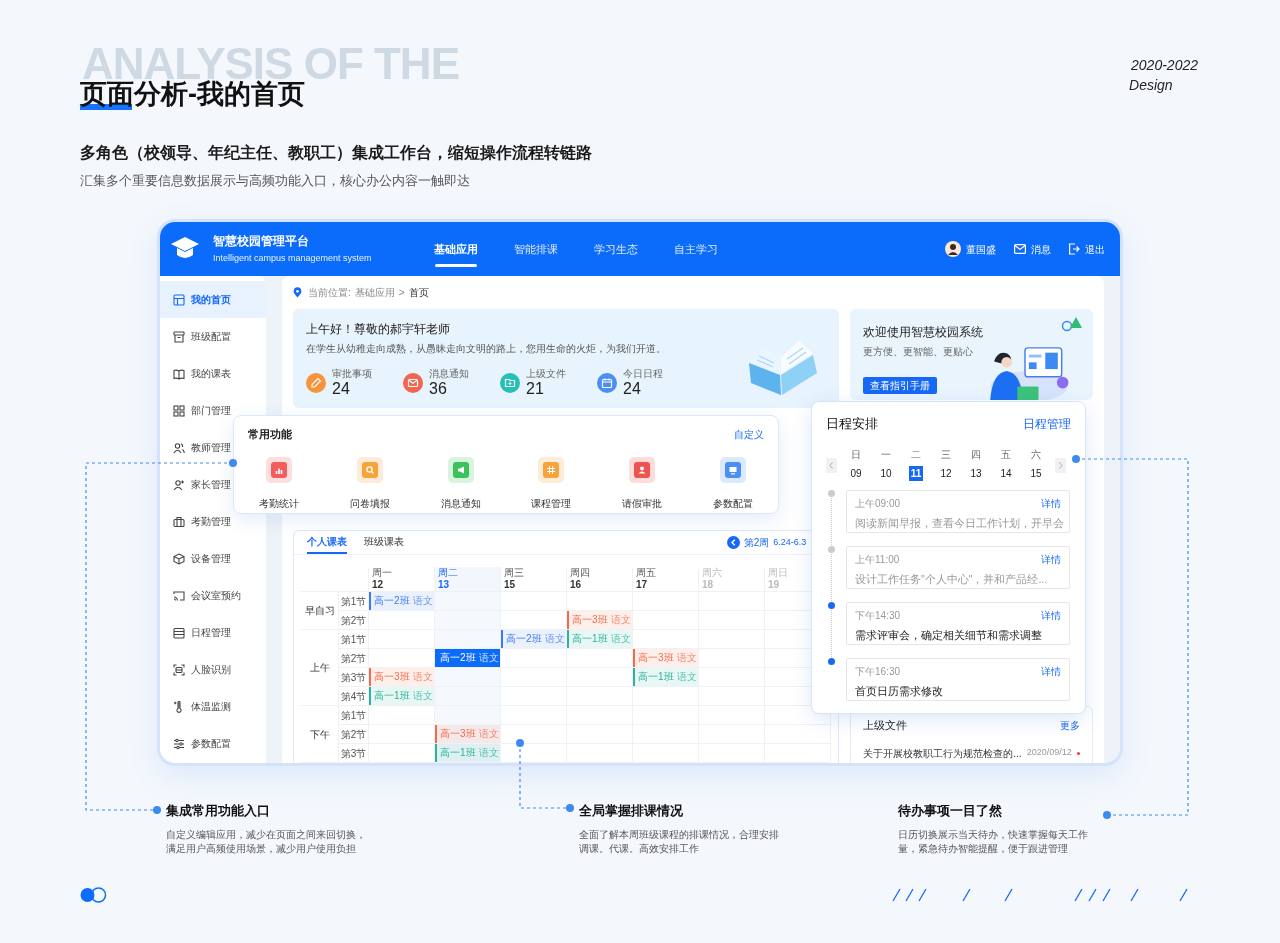 This screenshot has height=943, width=1280. Describe the element at coordinates (486, 348) in the screenshot. I see `motto: 在学生从幼稚走向成熟，从愚昧走向文明的路上，您用生命的火炬，为我们开道。` at that location.